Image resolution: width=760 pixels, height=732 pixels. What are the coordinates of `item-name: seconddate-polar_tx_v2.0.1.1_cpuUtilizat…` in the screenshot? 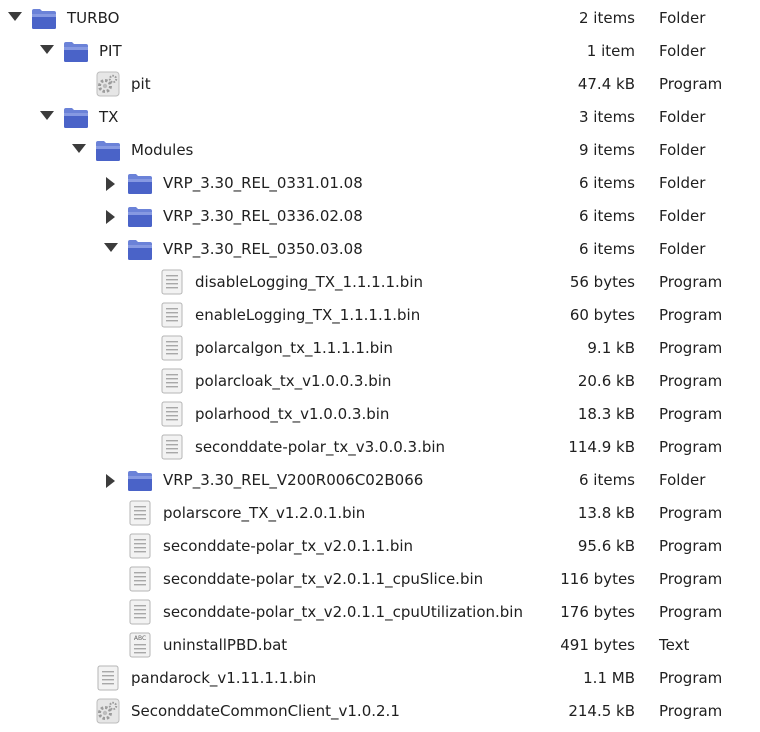 It's located at (343, 612).